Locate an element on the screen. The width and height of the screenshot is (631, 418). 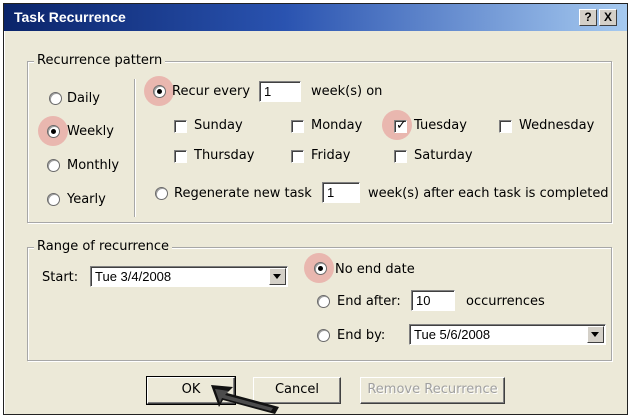
yearly-label: Yearly is located at coordinates (86, 199).